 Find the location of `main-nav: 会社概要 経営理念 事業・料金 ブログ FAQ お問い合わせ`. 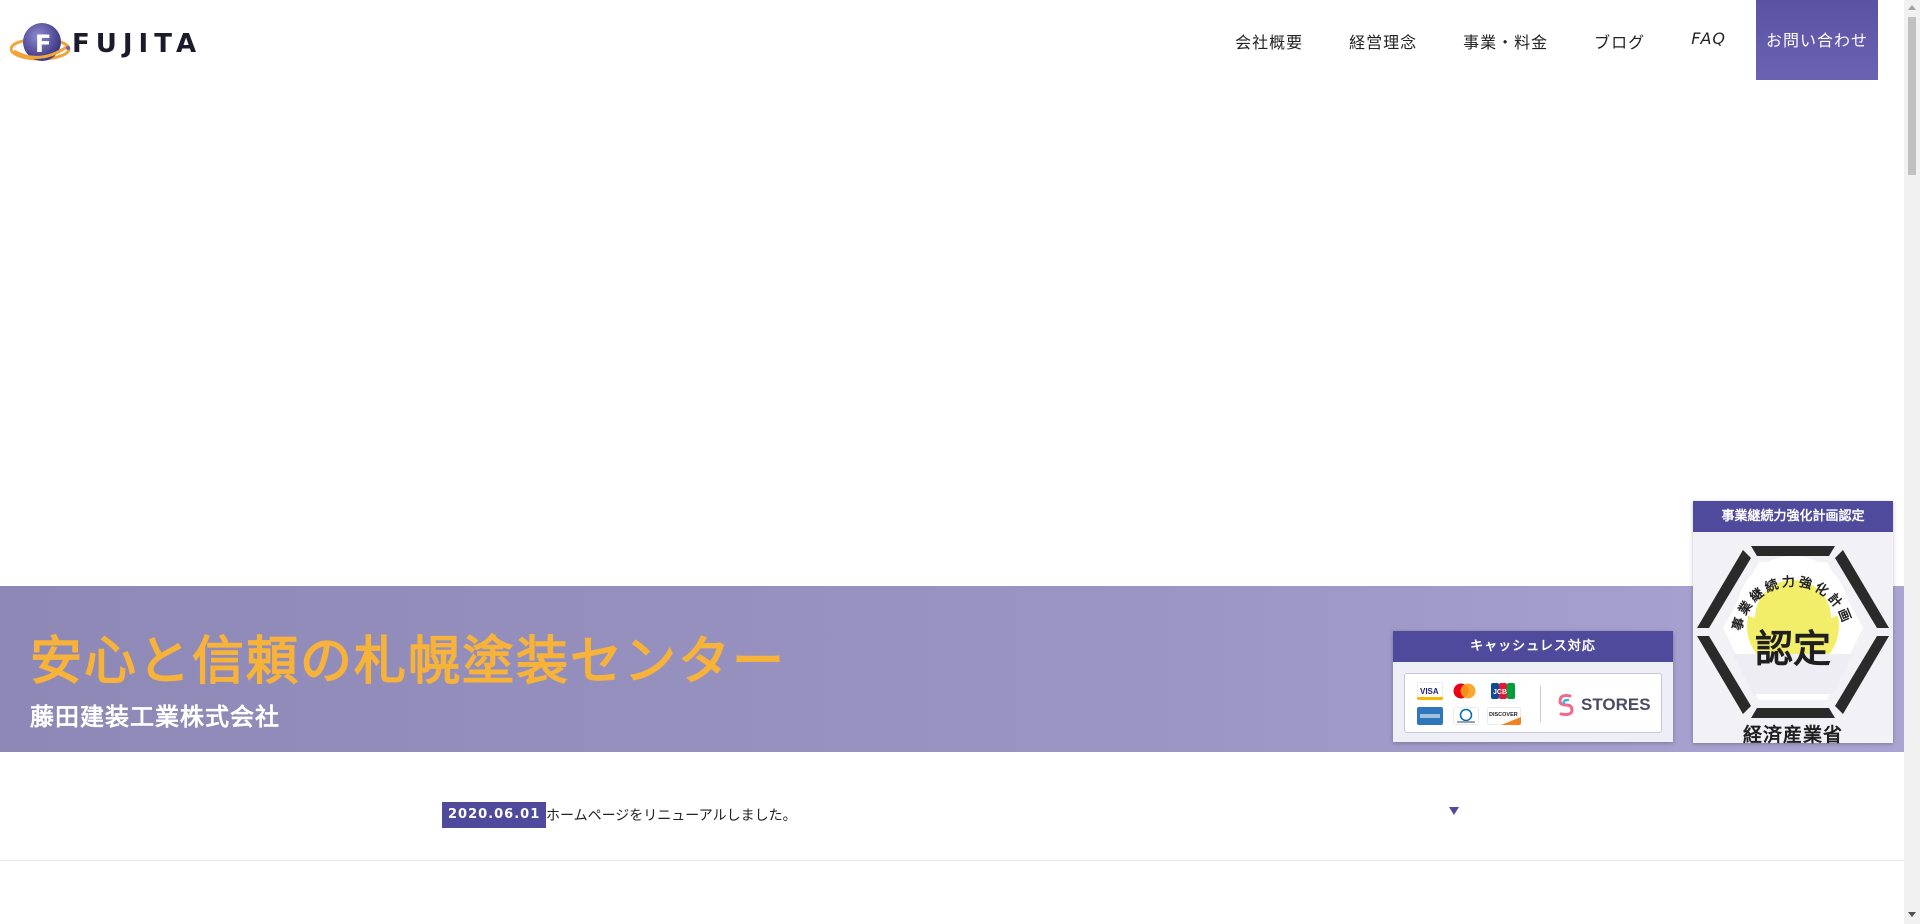

main-nav: 会社概要 経営理念 事業・料金 ブログ FAQ お問い合わせ is located at coordinates (1556, 40).